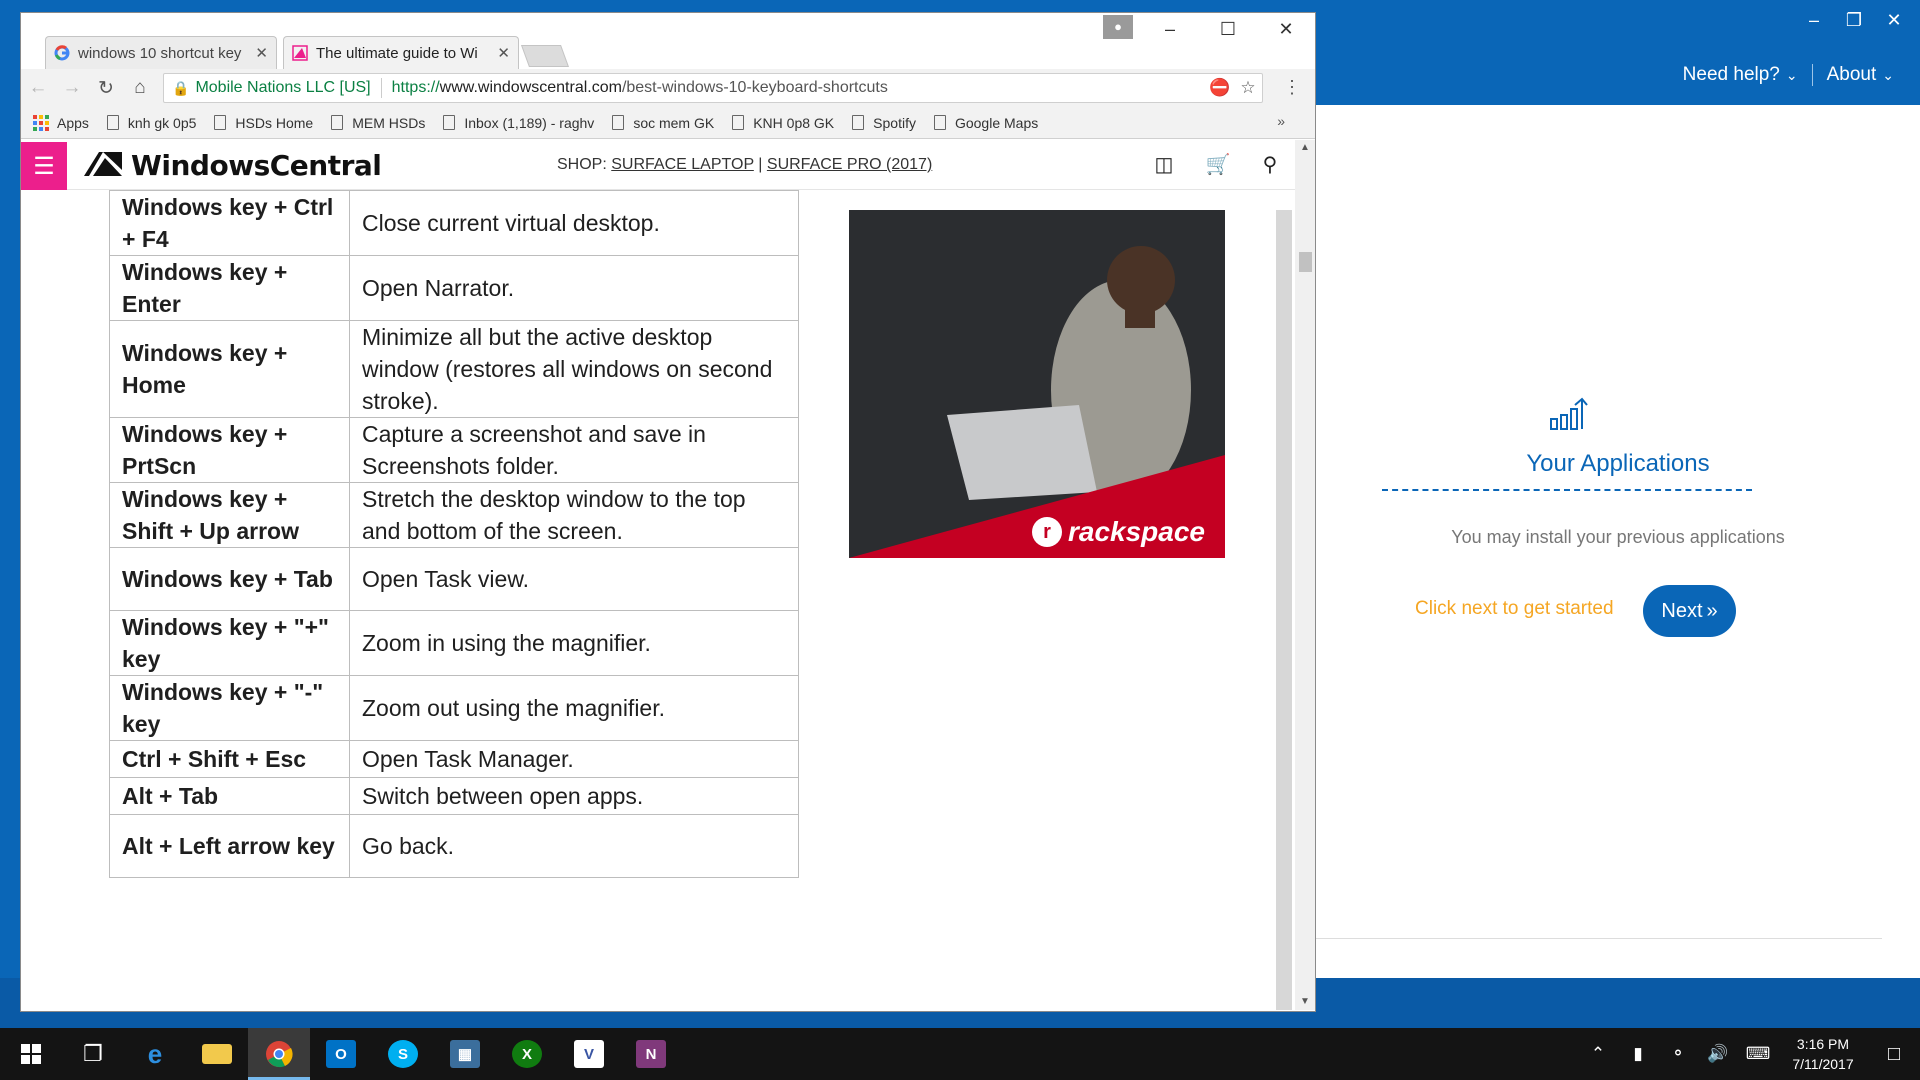 The image size is (1920, 1080). I want to click on outlook-icon: O, so click(341, 1054).